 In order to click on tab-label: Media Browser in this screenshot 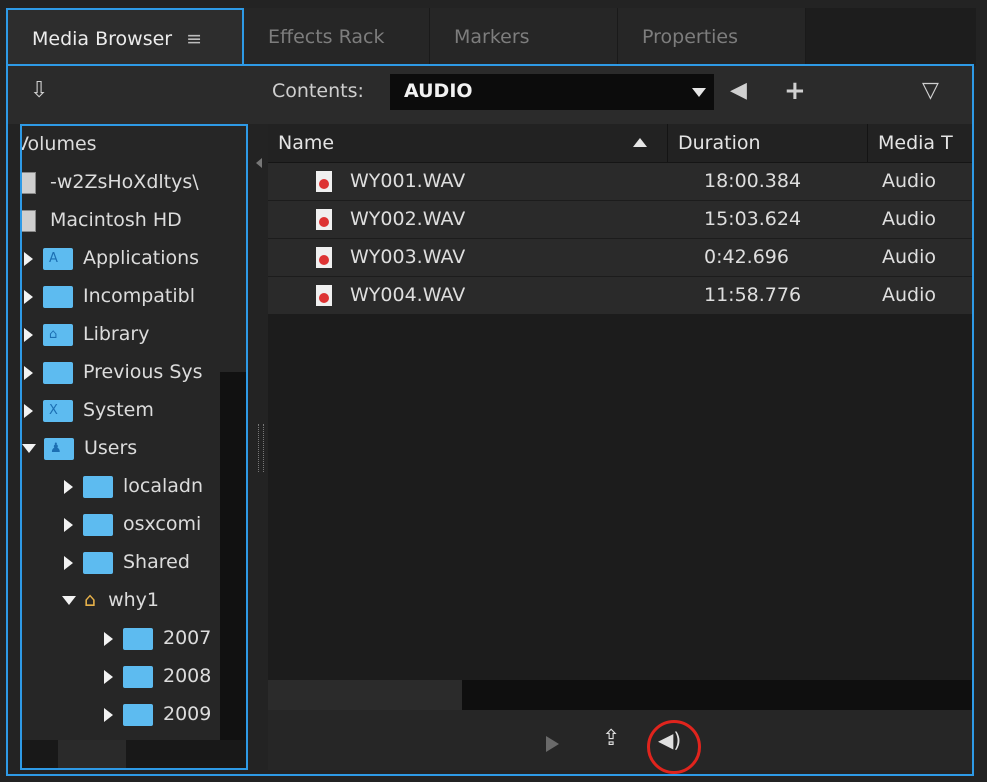, I will do `click(102, 39)`.